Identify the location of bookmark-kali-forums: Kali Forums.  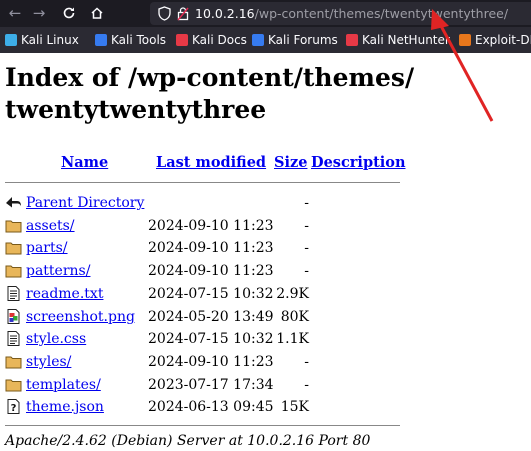
(295, 40).